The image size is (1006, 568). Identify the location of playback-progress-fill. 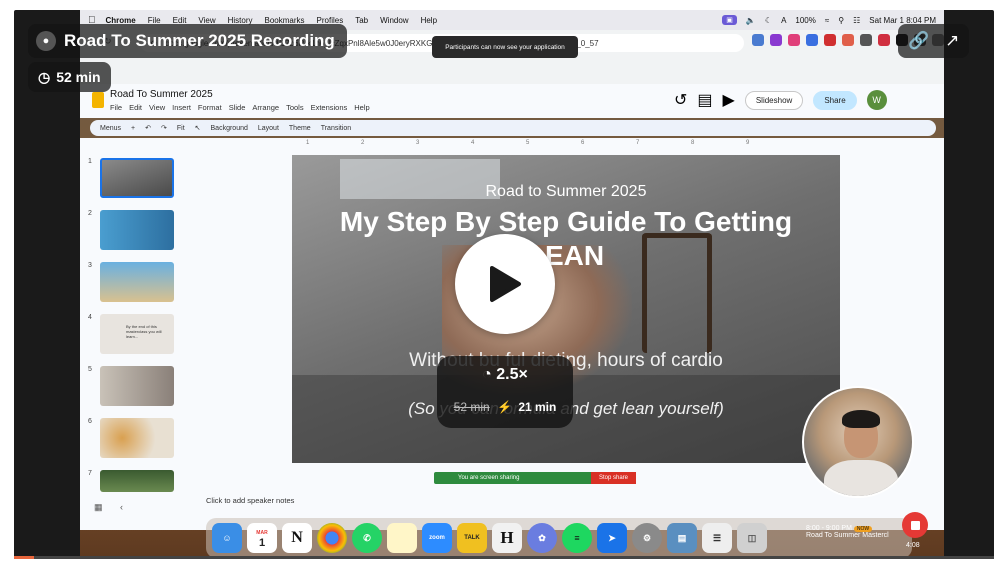
(24, 557).